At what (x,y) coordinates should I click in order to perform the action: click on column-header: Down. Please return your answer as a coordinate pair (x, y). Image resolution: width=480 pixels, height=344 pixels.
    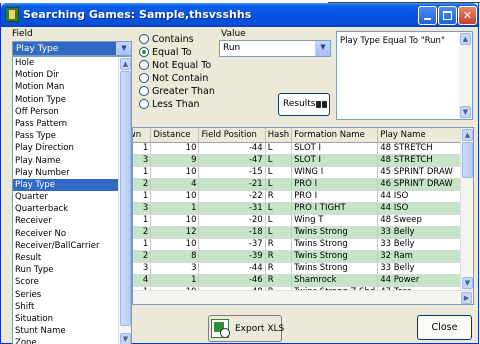
    Looking at the image, I should click on (142, 135).